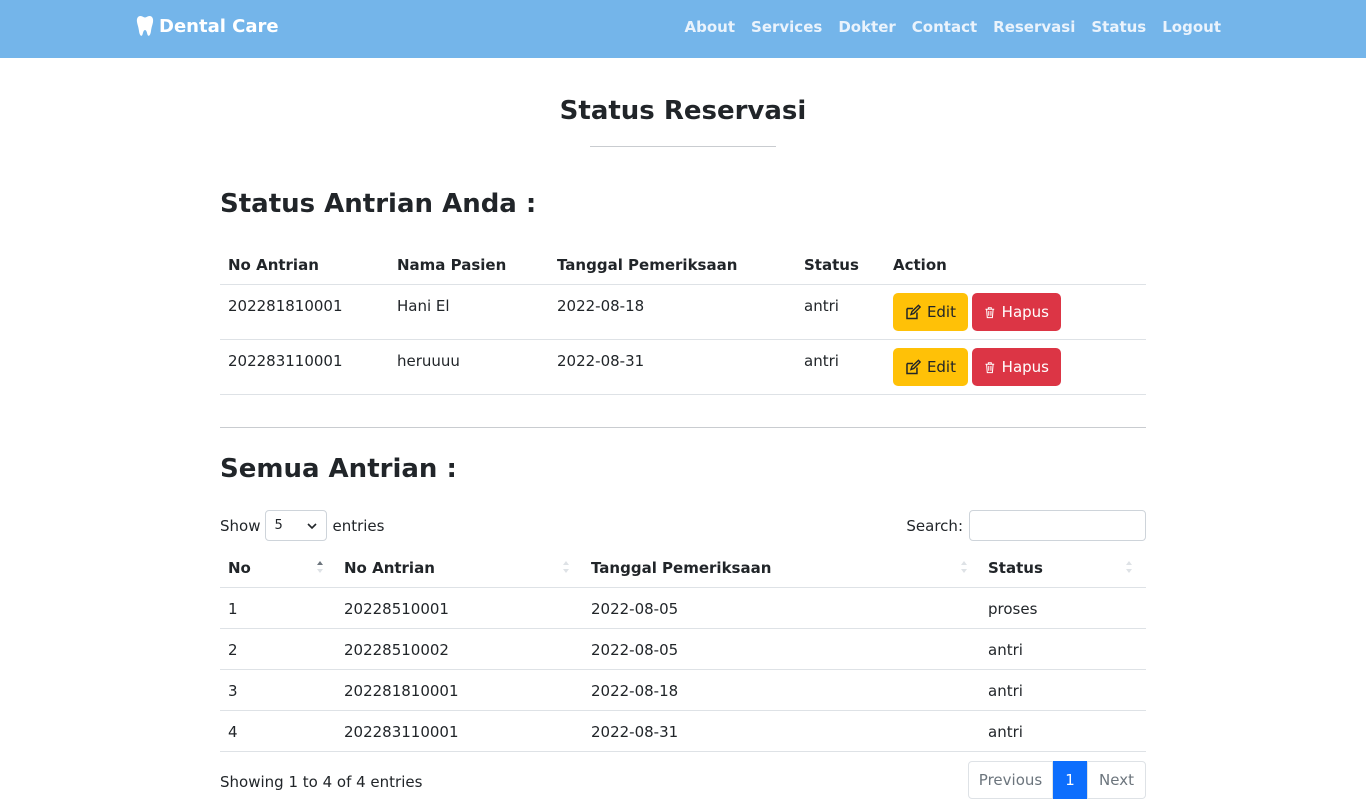 This screenshot has width=1366, height=800. I want to click on row-number-cell: 1, so click(233, 609).